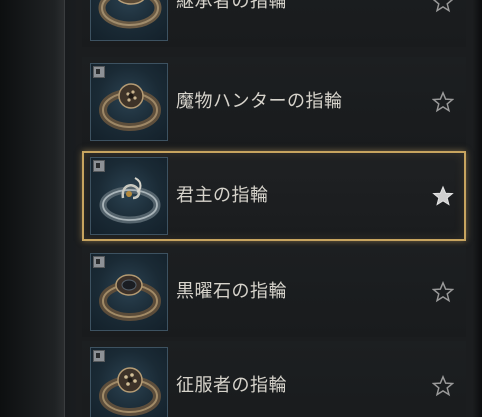 The image size is (482, 417). I want to click on ring-row-conquerors: 征服者の指輪, so click(274, 379).